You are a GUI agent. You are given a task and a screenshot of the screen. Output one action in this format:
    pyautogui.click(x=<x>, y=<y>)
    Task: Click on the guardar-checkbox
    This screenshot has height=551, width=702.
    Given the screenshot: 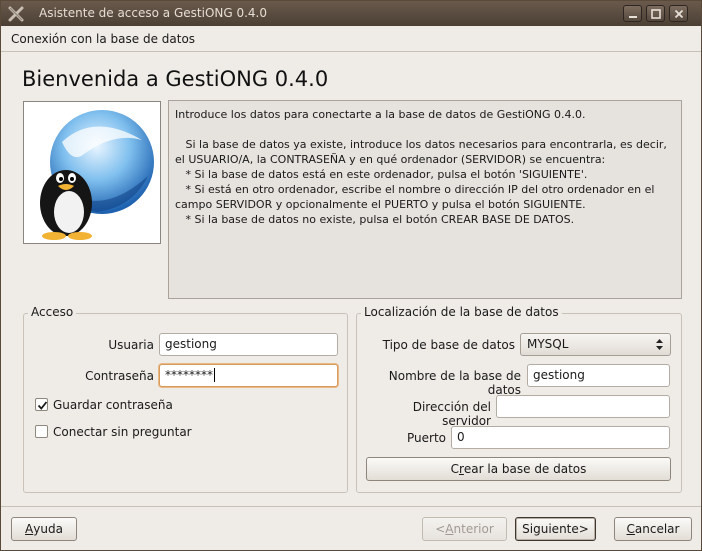 What is the action you would take?
    pyautogui.click(x=41, y=404)
    